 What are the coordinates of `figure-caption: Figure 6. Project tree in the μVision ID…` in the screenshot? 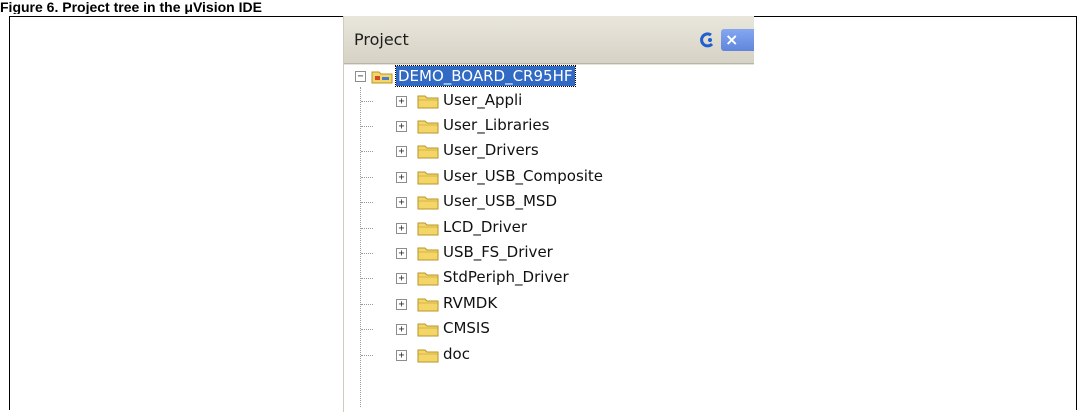 It's located at (131, 7).